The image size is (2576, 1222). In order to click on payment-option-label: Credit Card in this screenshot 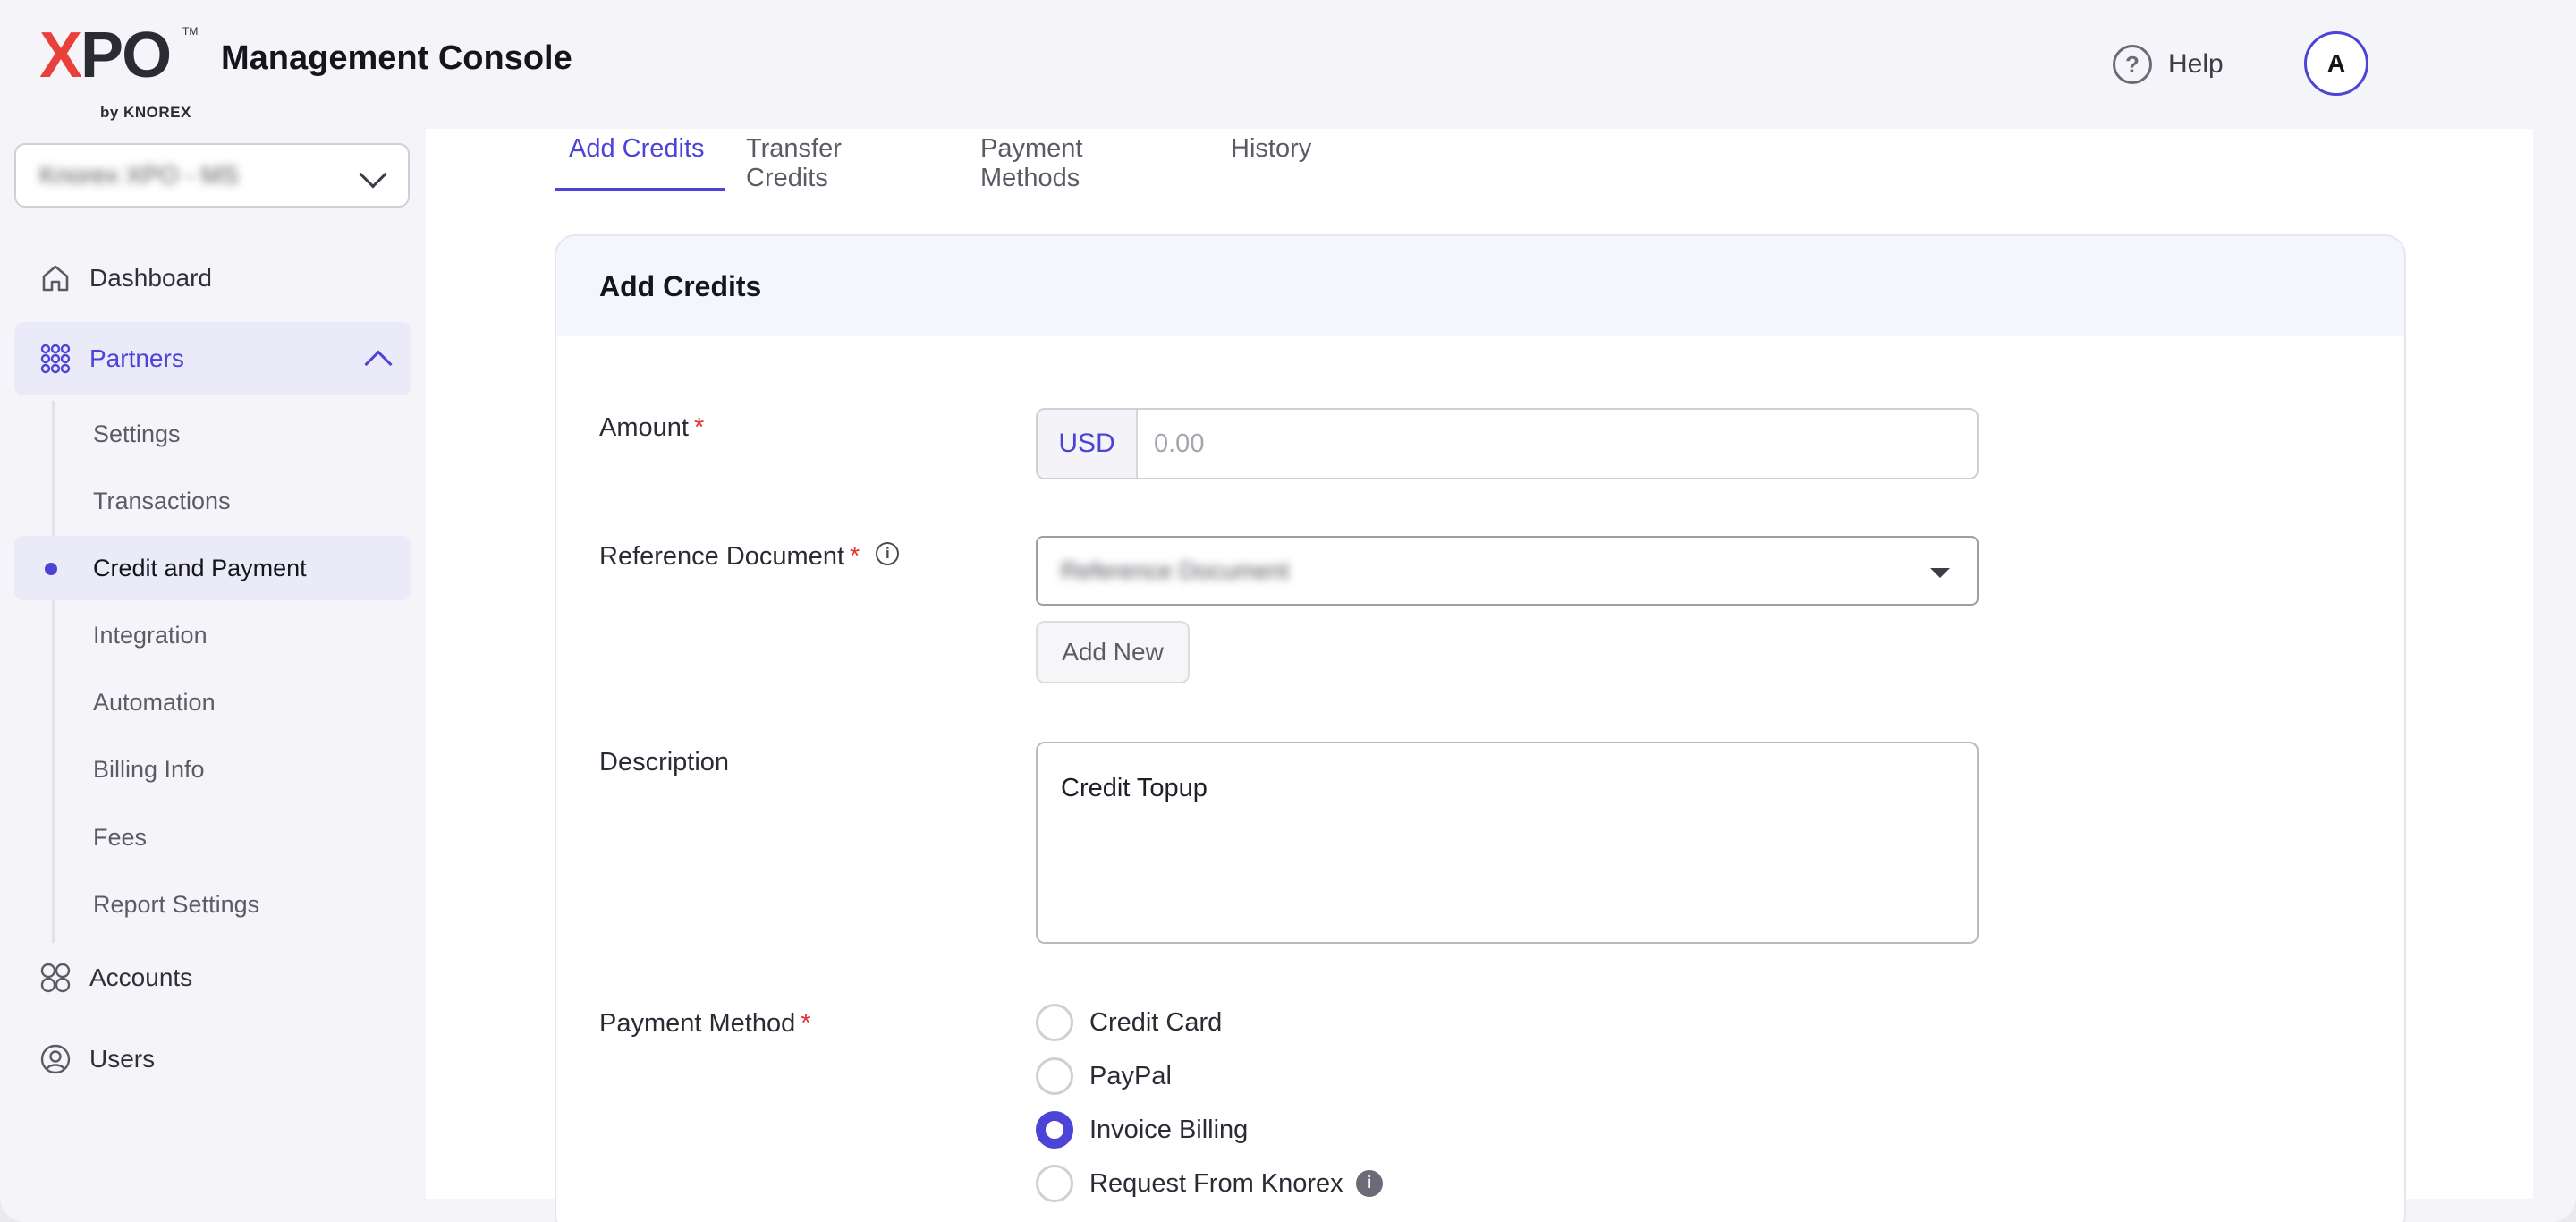, I will do `click(1156, 1022)`.